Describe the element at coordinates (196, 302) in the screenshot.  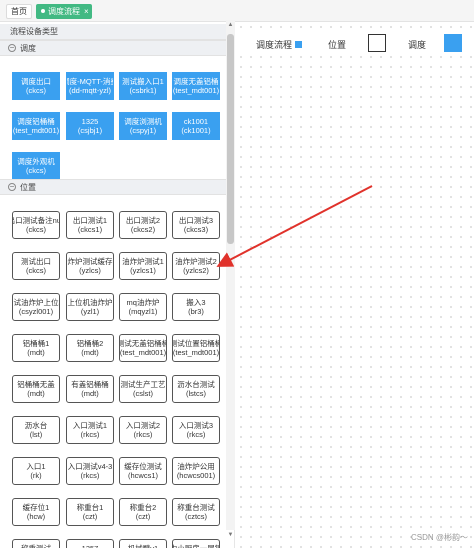
I see `palette-node-label: 搬入3` at that location.